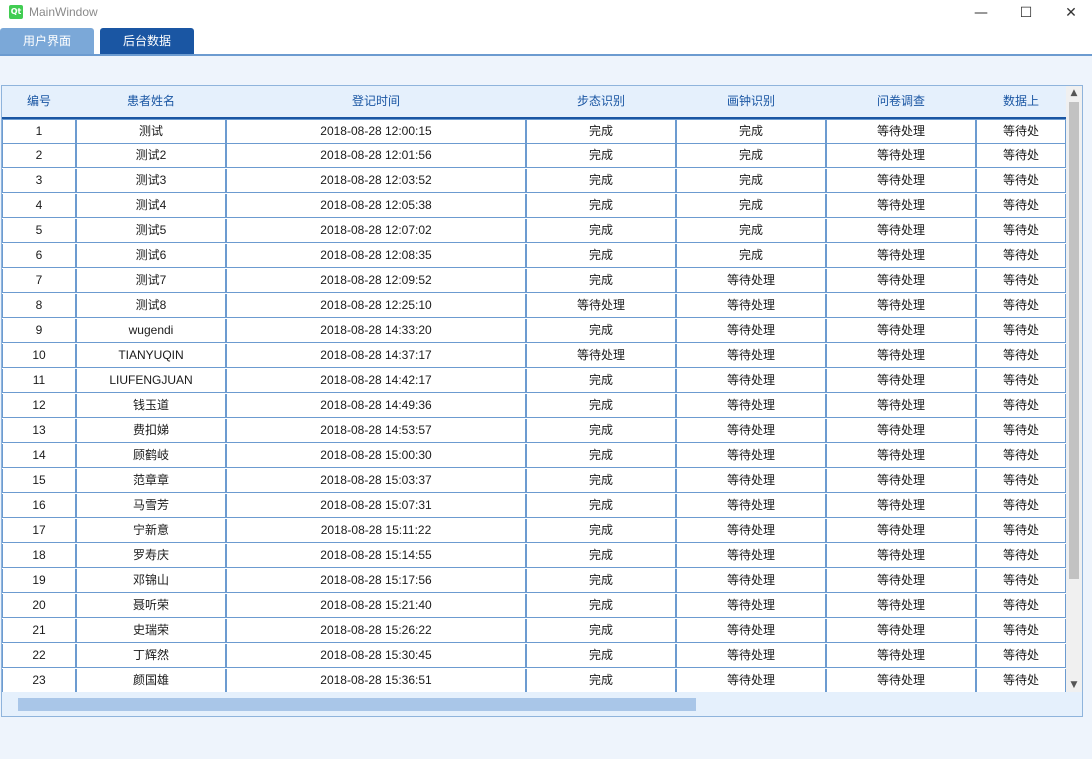 The image size is (1092, 759). What do you see at coordinates (39, 581) in the screenshot?
I see `cell-id: 19` at bounding box center [39, 581].